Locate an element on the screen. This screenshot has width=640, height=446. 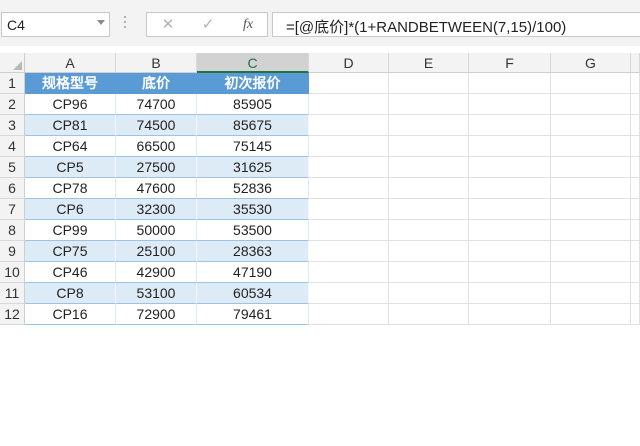
table-cell: 32300 is located at coordinates (156, 209).